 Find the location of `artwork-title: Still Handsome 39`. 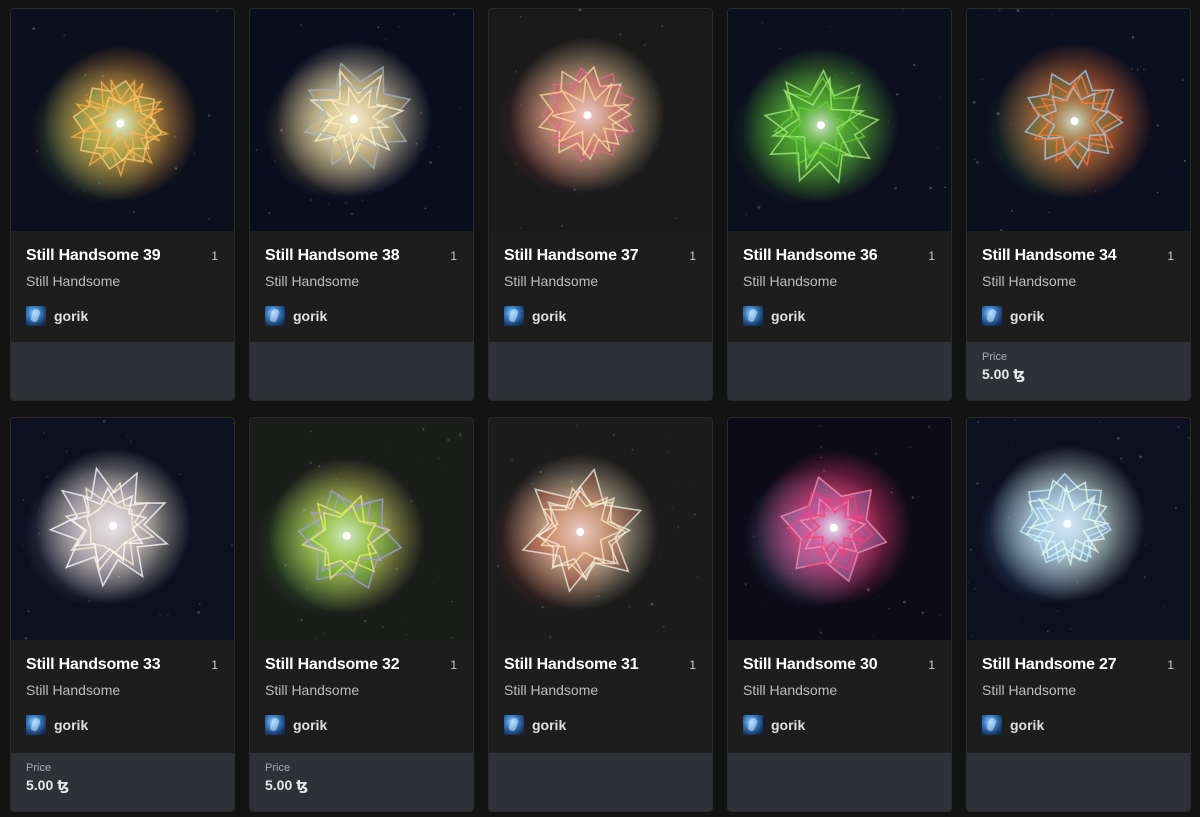

artwork-title: Still Handsome 39 is located at coordinates (93, 256).